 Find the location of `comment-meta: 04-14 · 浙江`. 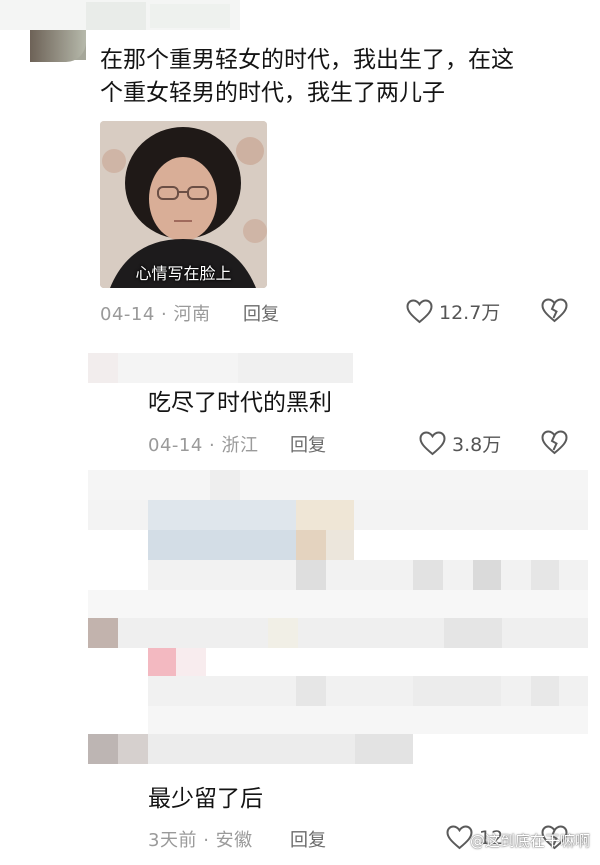

comment-meta: 04-14 · 浙江 is located at coordinates (203, 444).